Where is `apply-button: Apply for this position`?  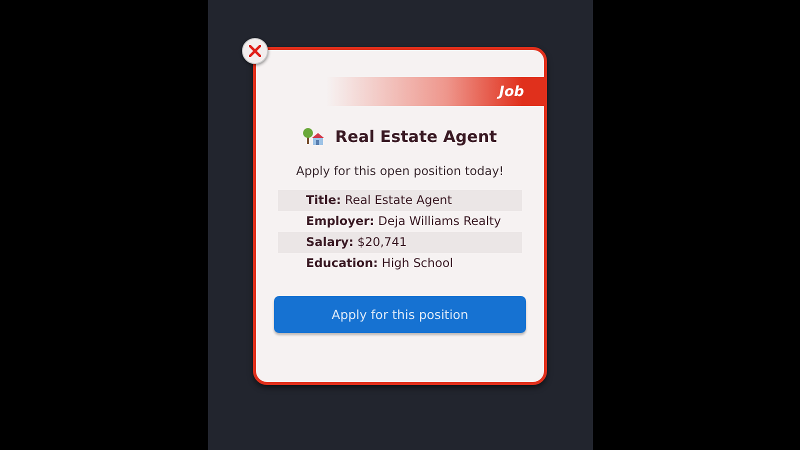 apply-button: Apply for this position is located at coordinates (400, 314).